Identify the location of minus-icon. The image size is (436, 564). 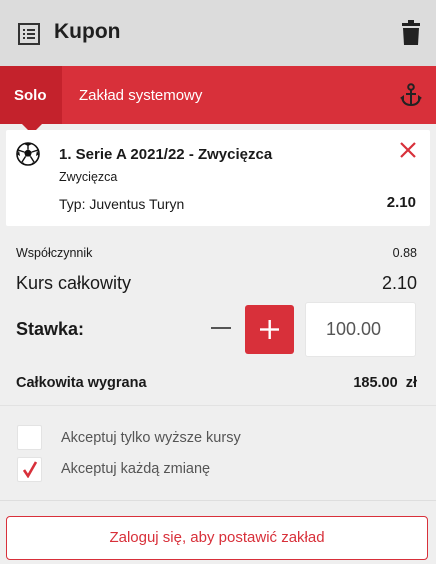
(221, 328).